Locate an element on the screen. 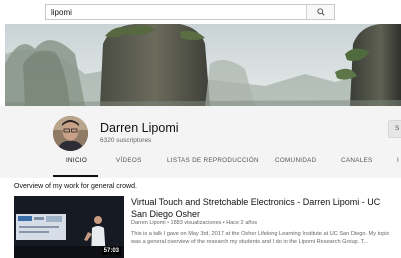  search-box is located at coordinates (190, 12).